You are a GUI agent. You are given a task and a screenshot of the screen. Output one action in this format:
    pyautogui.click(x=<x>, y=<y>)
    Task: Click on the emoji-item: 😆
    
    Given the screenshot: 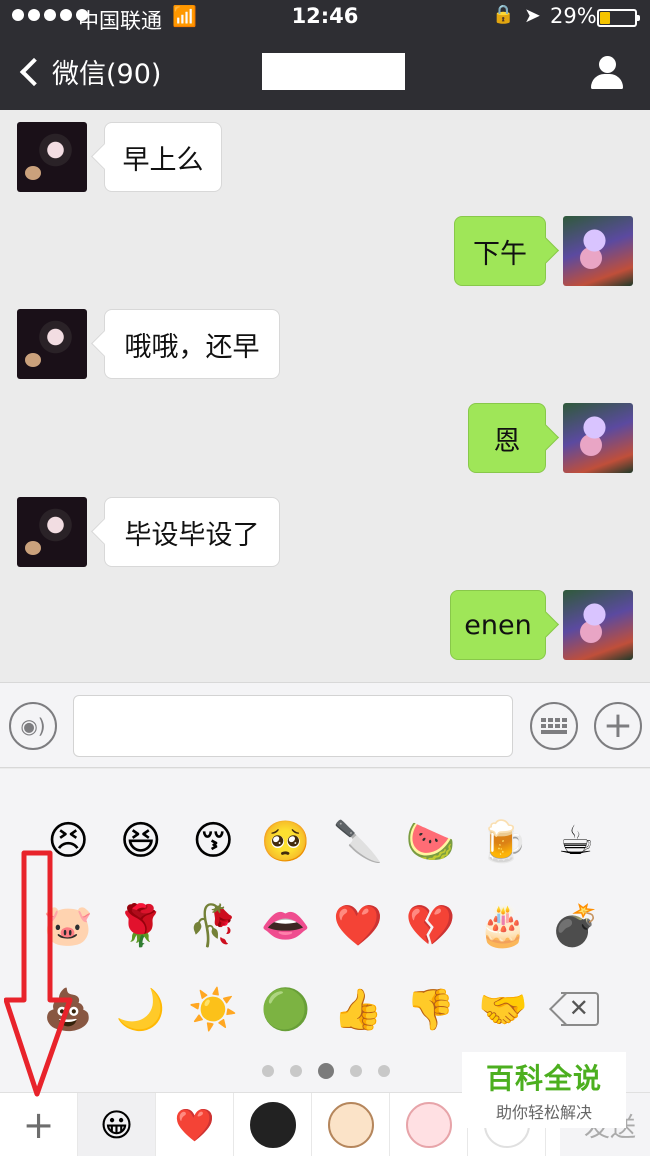 What is the action you would take?
    pyautogui.click(x=141, y=841)
    